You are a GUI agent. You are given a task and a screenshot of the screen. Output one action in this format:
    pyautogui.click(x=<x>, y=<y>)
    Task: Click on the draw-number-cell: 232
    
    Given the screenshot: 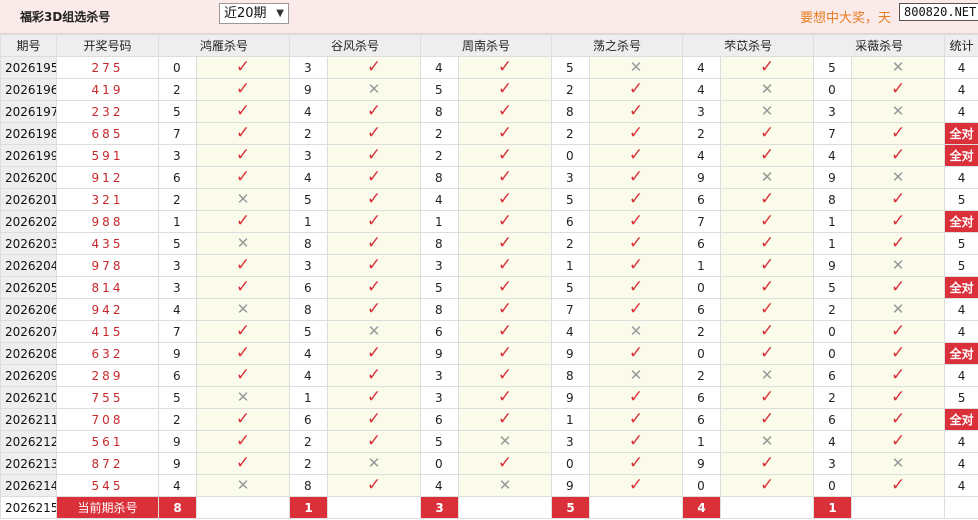 What is the action you would take?
    pyautogui.click(x=107, y=111)
    